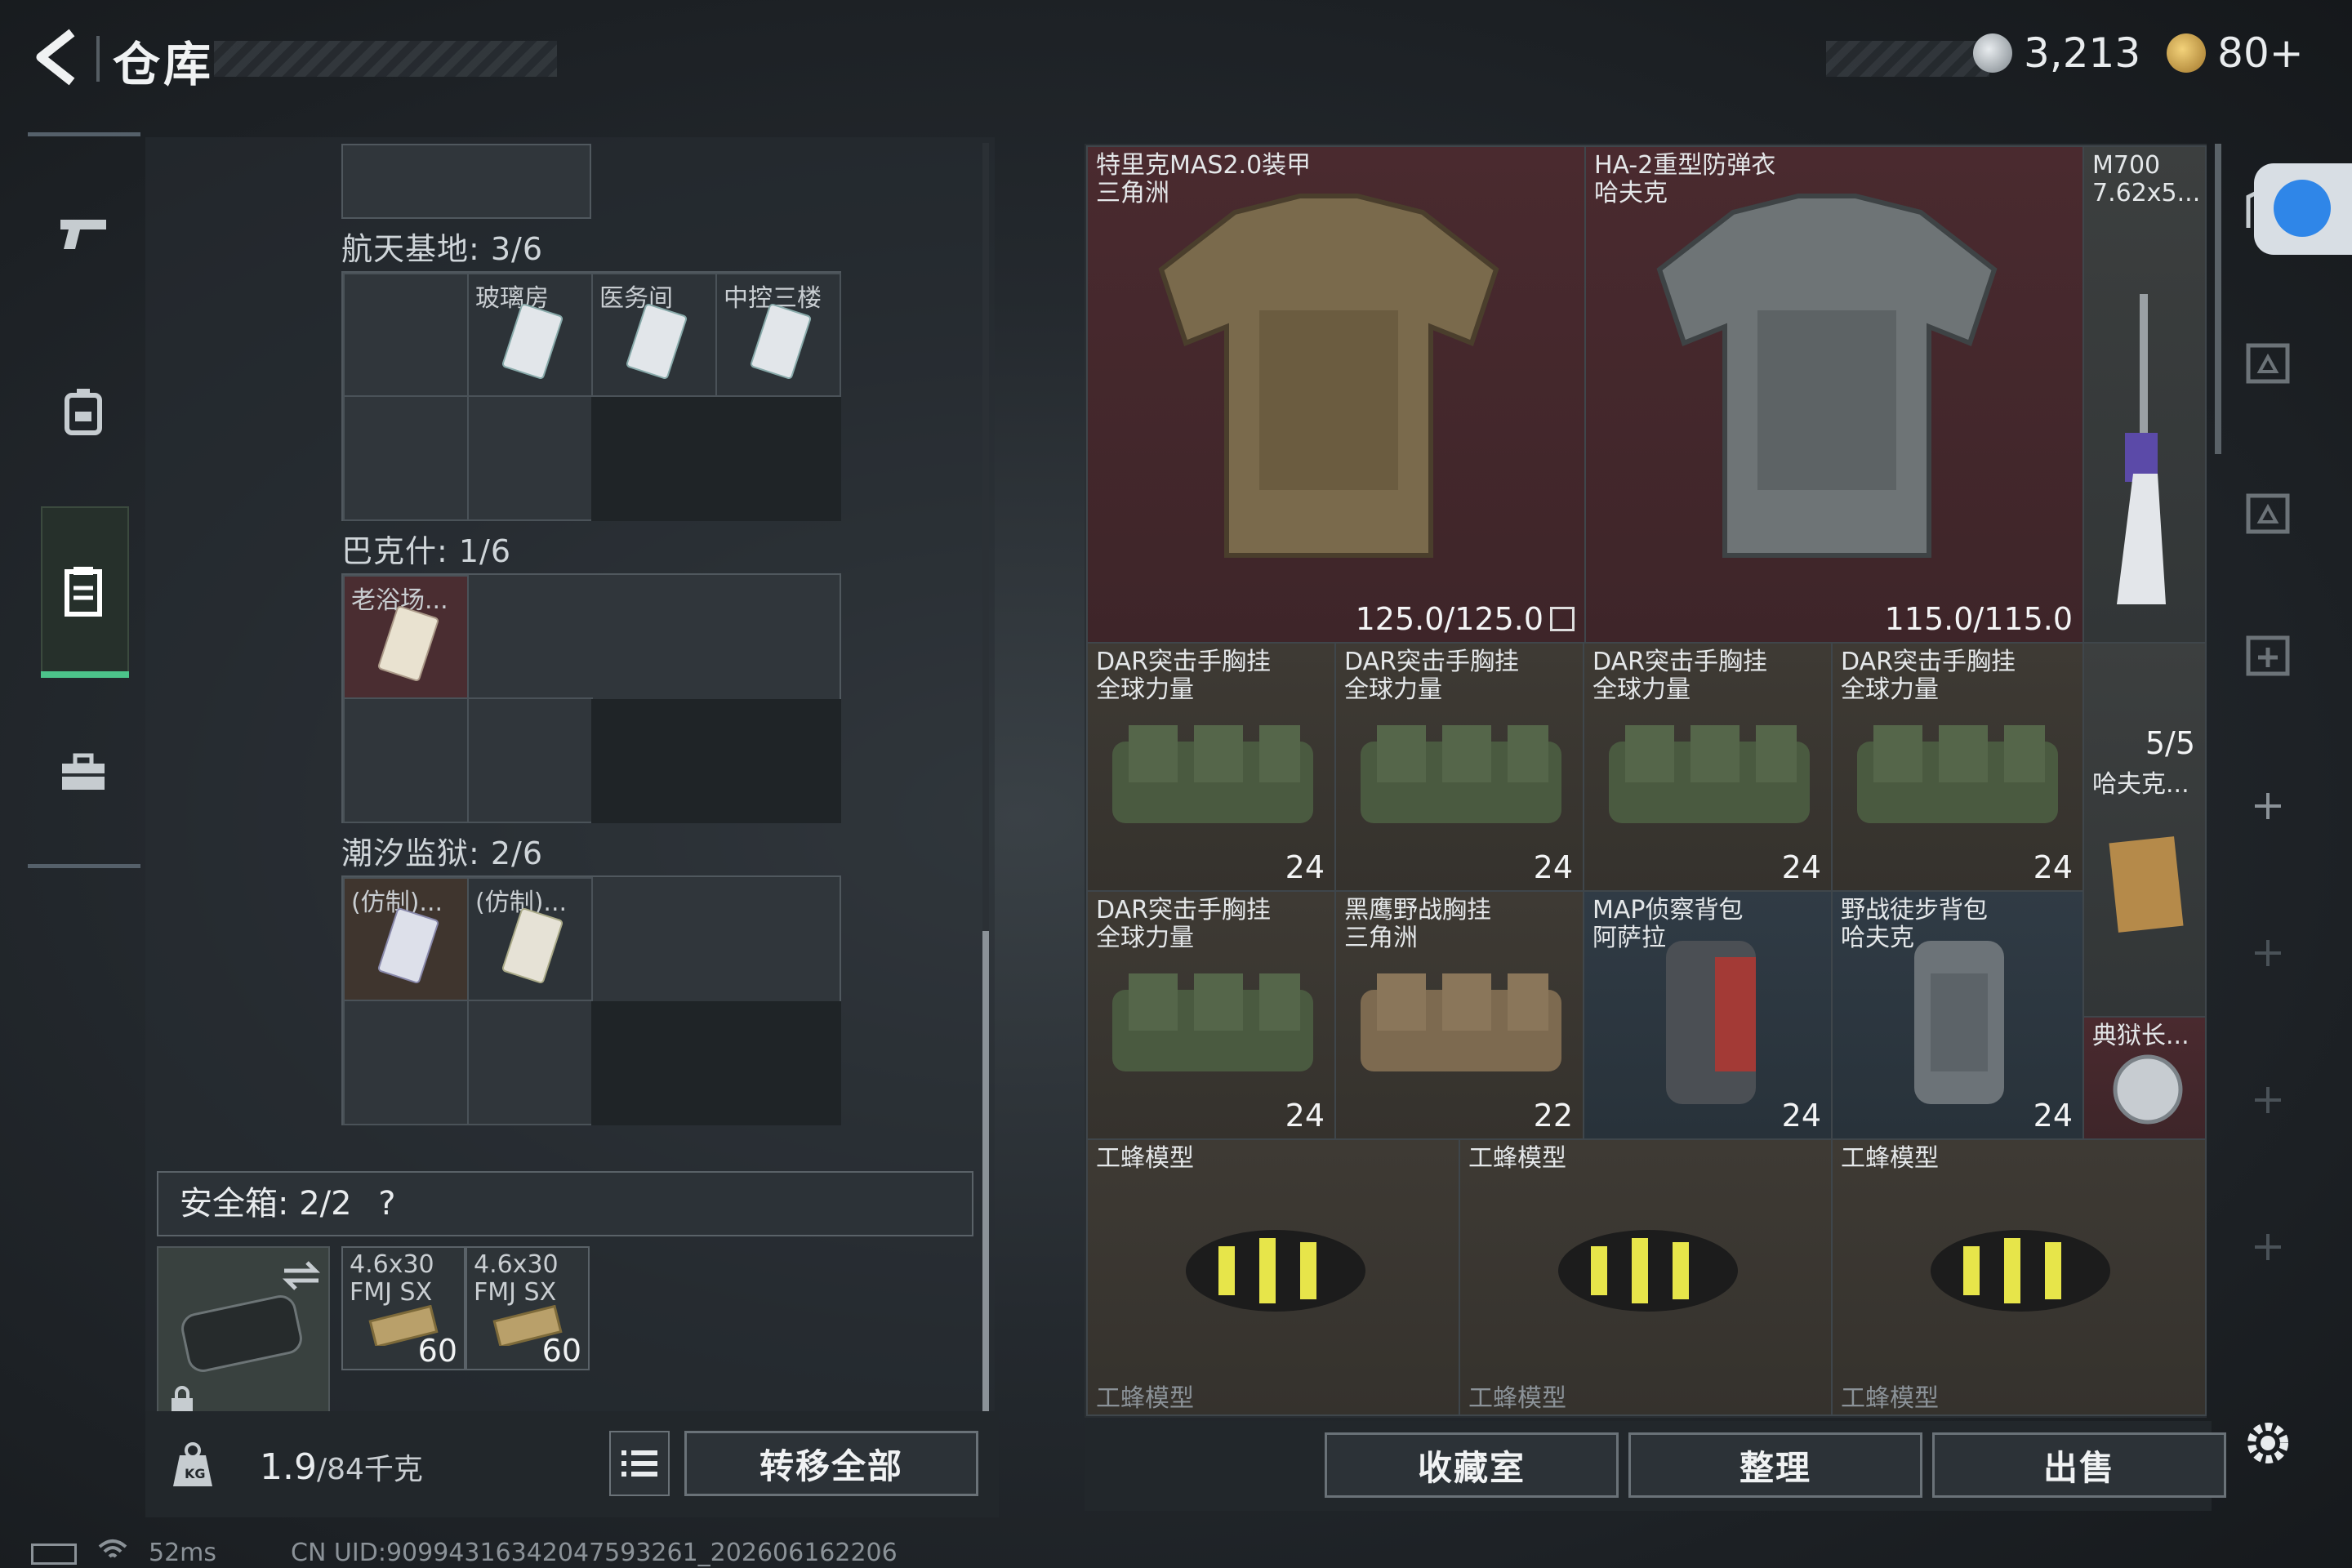 The height and width of the screenshot is (1568, 2352). I want to click on count-stat: 5/5, so click(2170, 743).